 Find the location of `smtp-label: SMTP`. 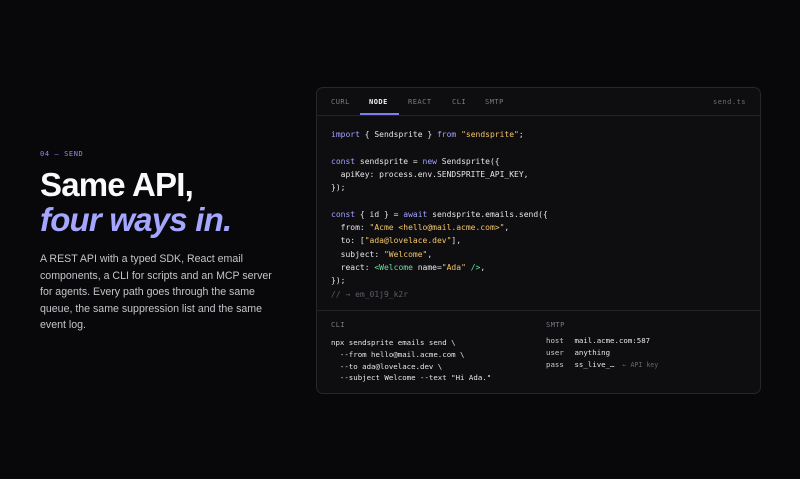

smtp-label: SMTP is located at coordinates (555, 325).